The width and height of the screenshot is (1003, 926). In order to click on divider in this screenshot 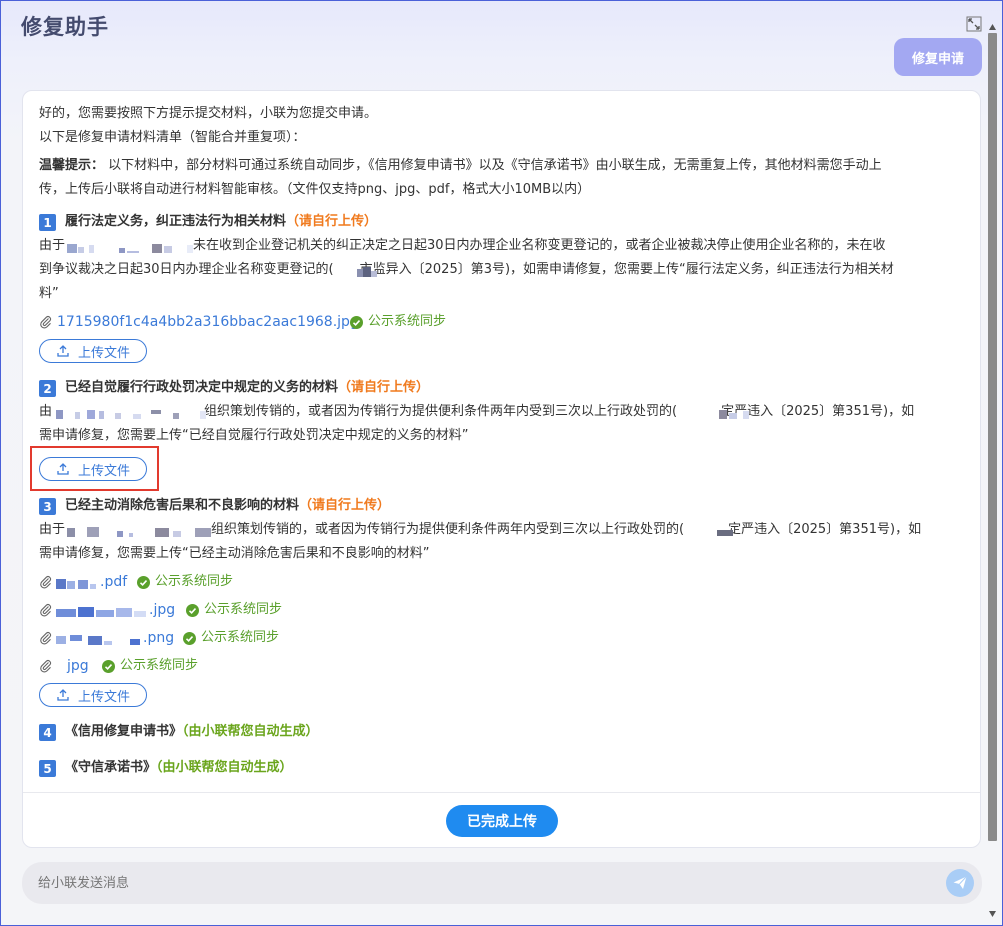, I will do `click(501, 792)`.